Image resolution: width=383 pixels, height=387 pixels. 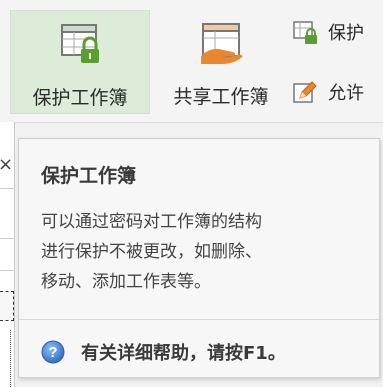 I want to click on share-workbook-button: 共享工作簿, so click(x=221, y=62).